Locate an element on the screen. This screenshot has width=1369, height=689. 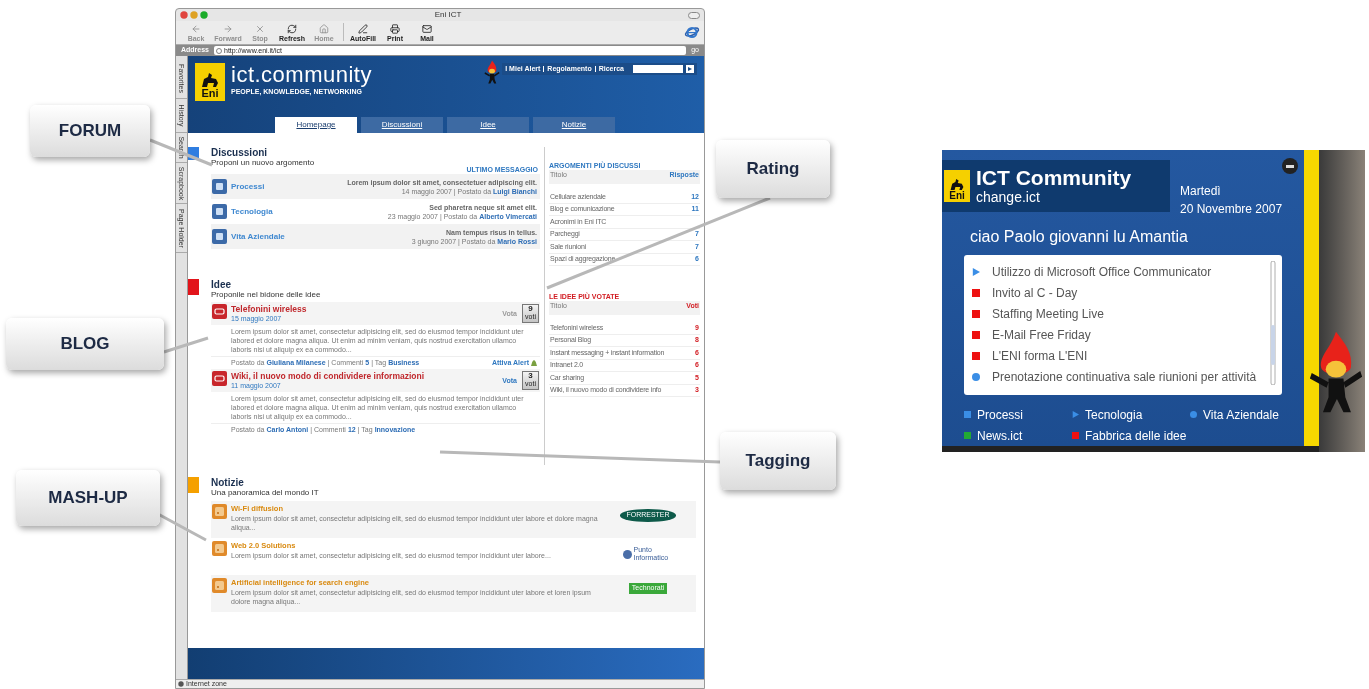
forum-title: Processi is located at coordinates (289, 186).